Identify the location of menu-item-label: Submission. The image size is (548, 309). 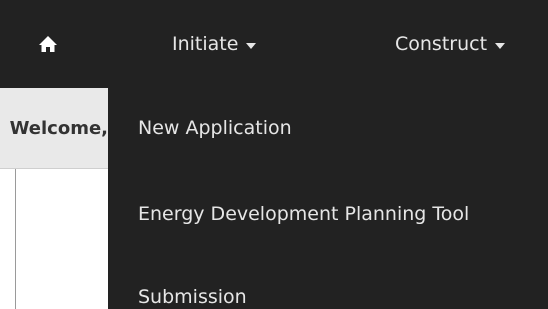
(192, 297).